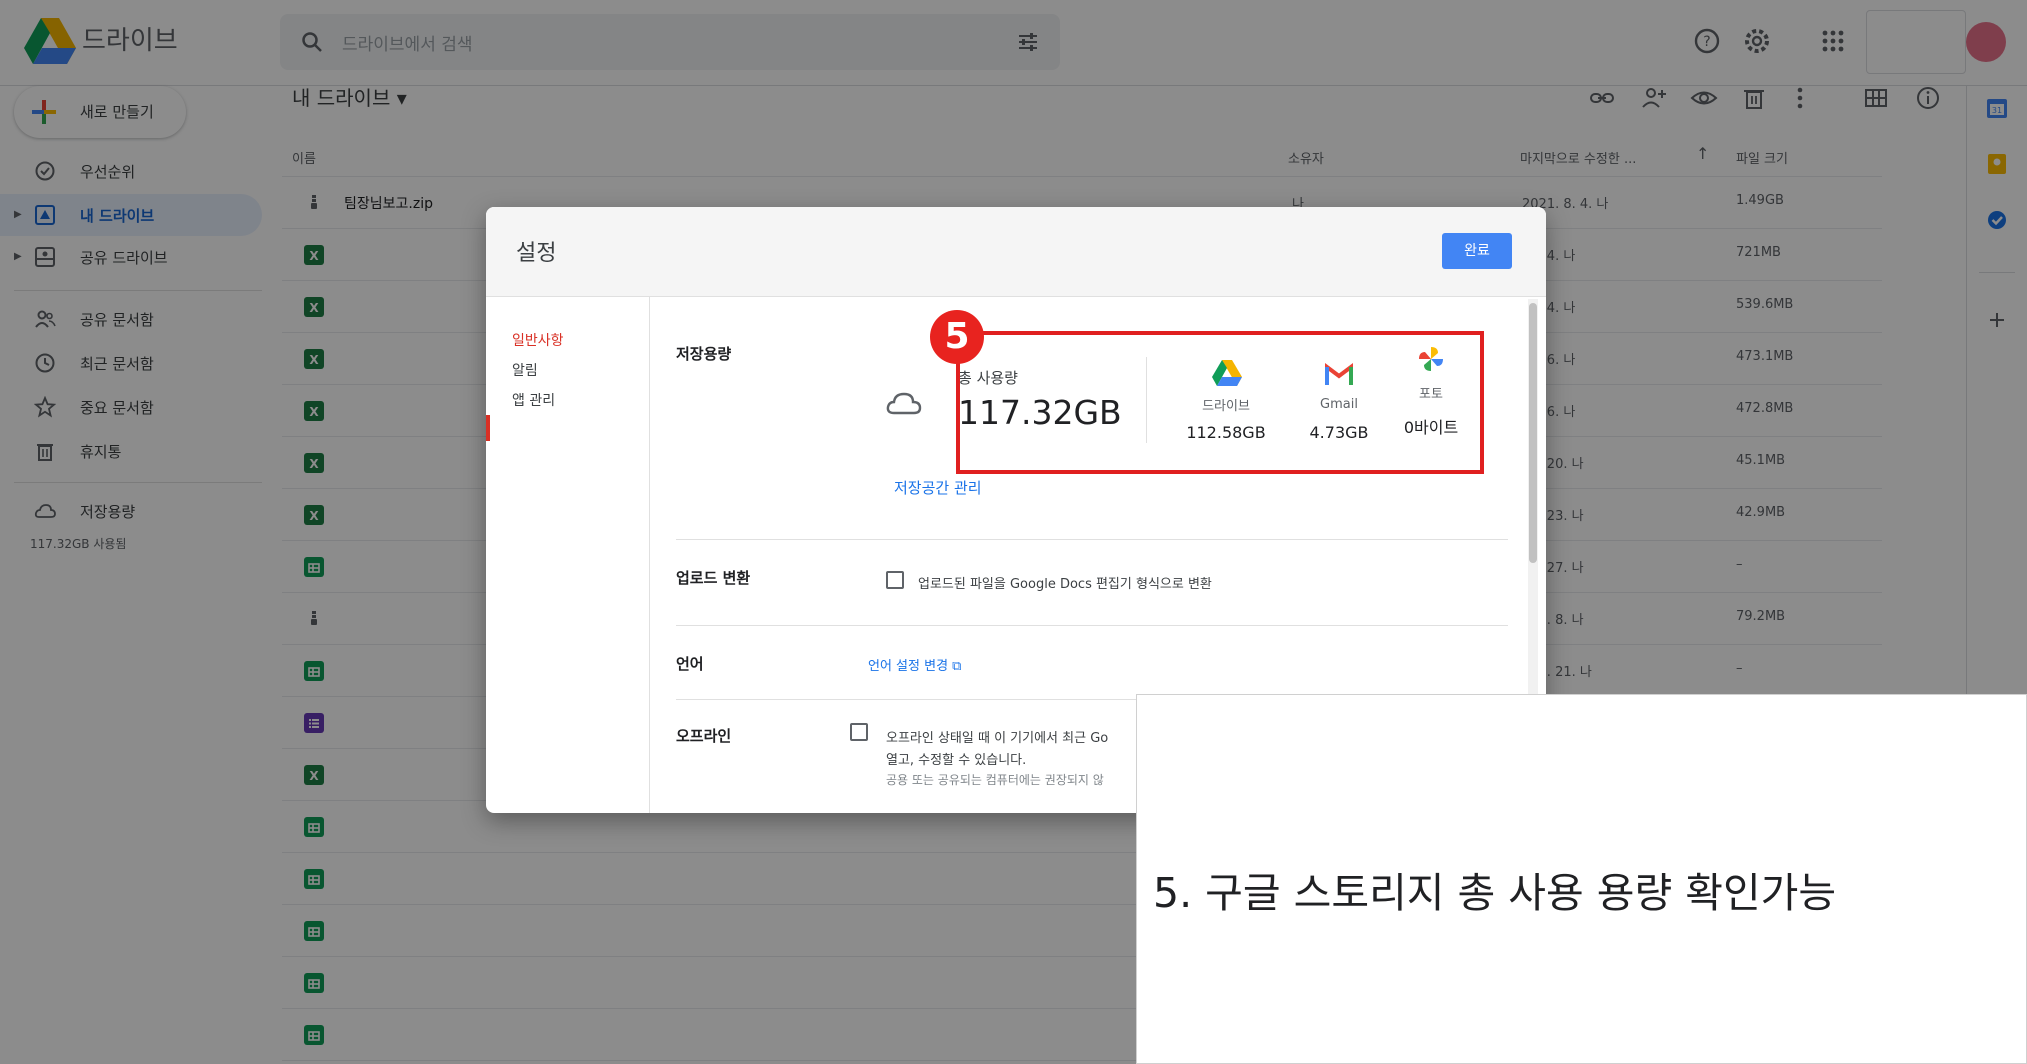  What do you see at coordinates (1016, 252) in the screenshot?
I see `dialog-header: 설정 완료` at bounding box center [1016, 252].